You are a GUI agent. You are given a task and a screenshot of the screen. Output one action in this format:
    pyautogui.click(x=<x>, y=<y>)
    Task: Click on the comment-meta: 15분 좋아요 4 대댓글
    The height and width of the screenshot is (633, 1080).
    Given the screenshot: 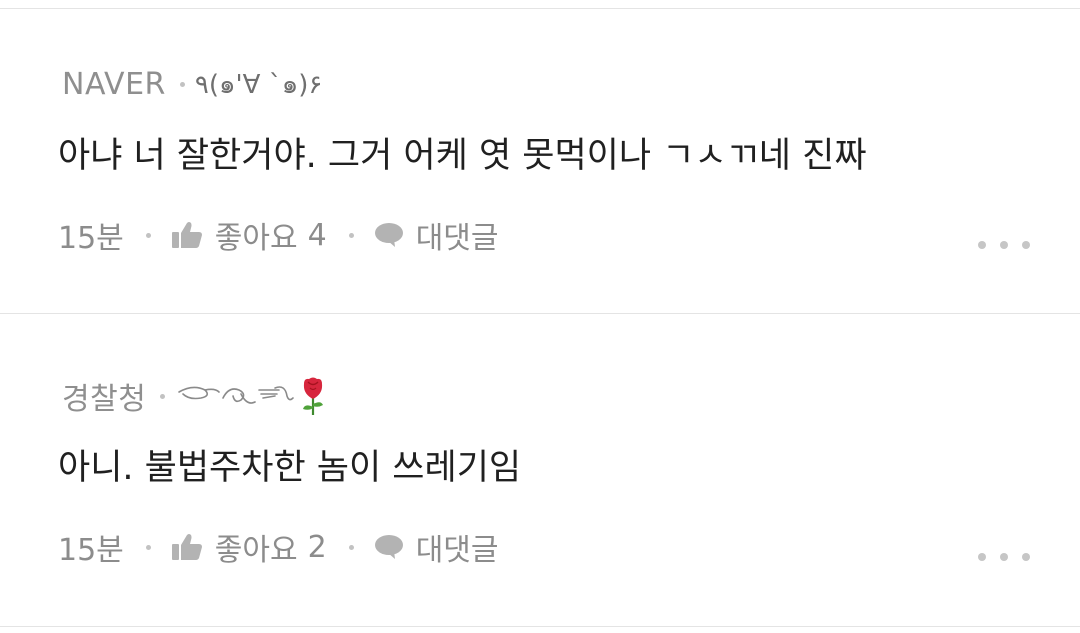 What is the action you would take?
    pyautogui.click(x=278, y=235)
    